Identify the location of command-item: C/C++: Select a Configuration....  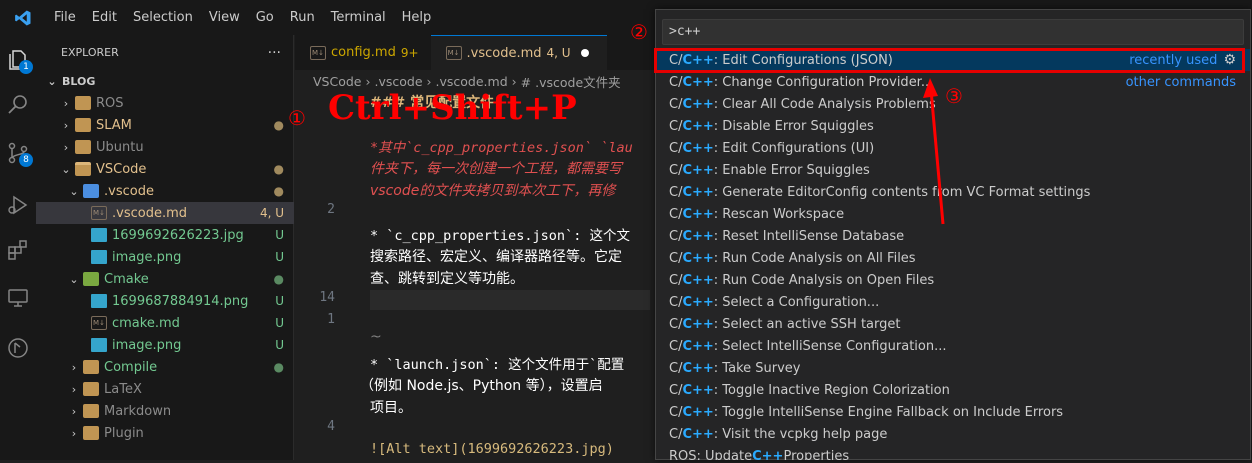
(953, 302).